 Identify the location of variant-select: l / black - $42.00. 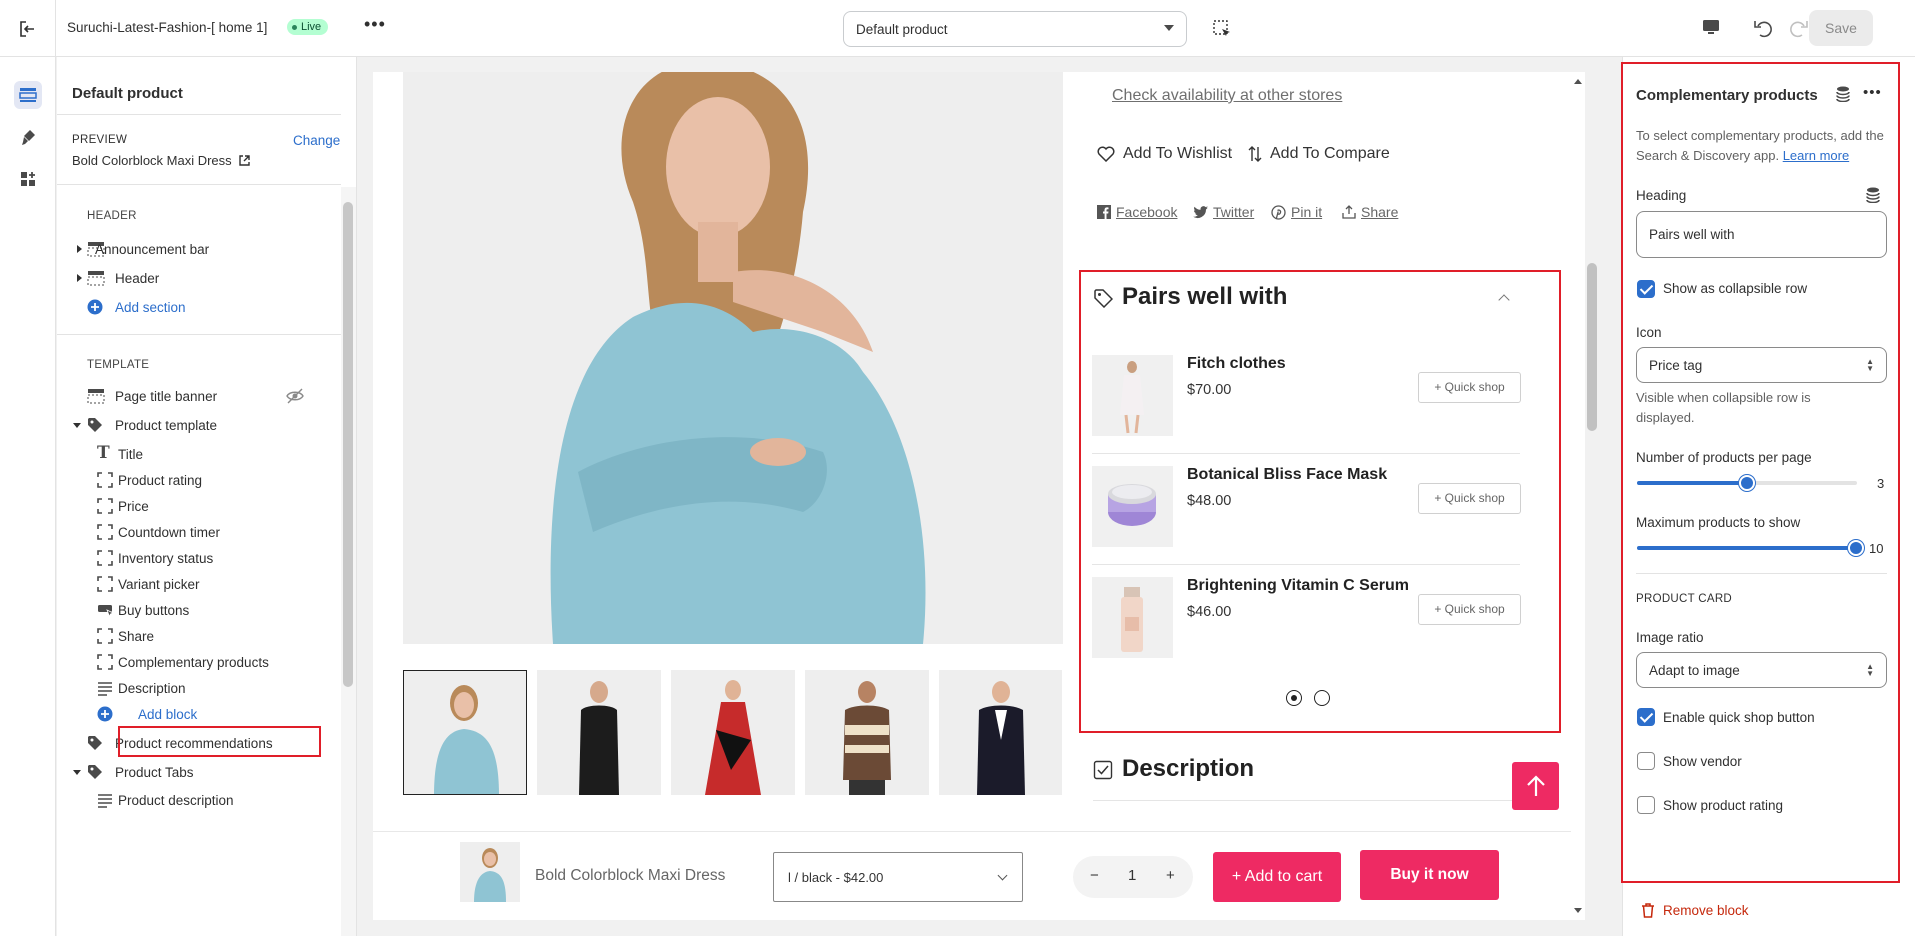
(898, 877).